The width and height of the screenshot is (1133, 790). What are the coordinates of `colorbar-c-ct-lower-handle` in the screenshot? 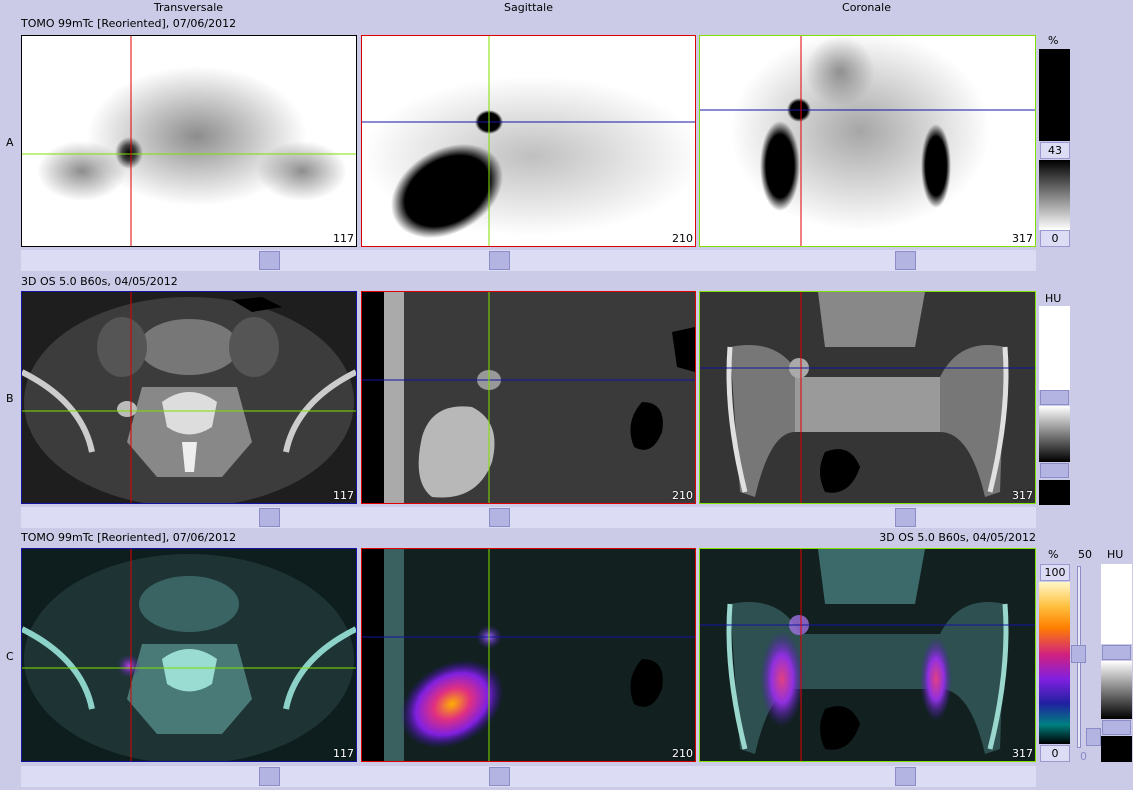 It's located at (1116, 727).